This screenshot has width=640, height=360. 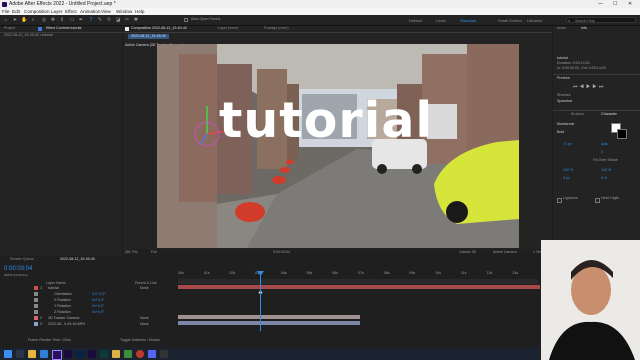 What do you see at coordinates (66, 324) in the screenshot?
I see `layer-name: 2022-08...9-49-40.MP4` at bounding box center [66, 324].